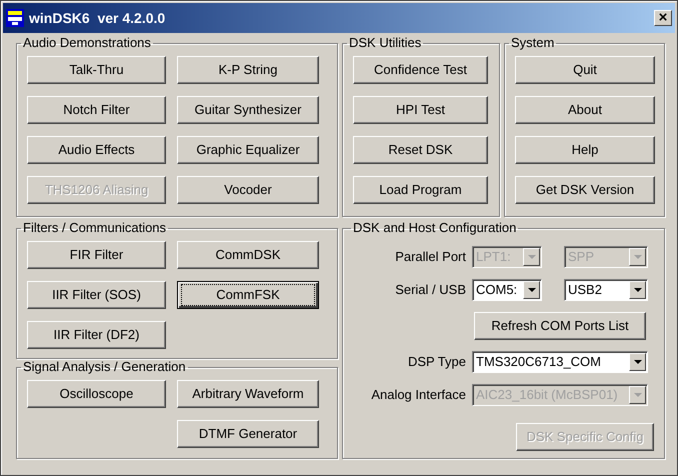  What do you see at coordinates (104, 367) in the screenshot?
I see `group-title: Signal Analysis / Generation` at bounding box center [104, 367].